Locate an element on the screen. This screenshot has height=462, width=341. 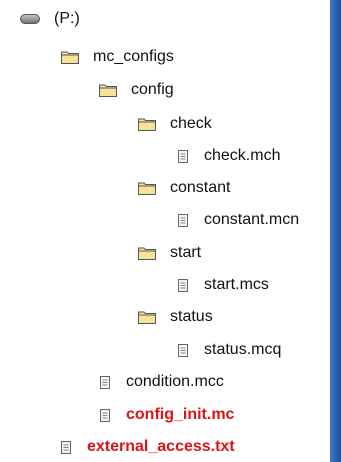
tree-node-external-access-txt: external_access.txt is located at coordinates (147, 447).